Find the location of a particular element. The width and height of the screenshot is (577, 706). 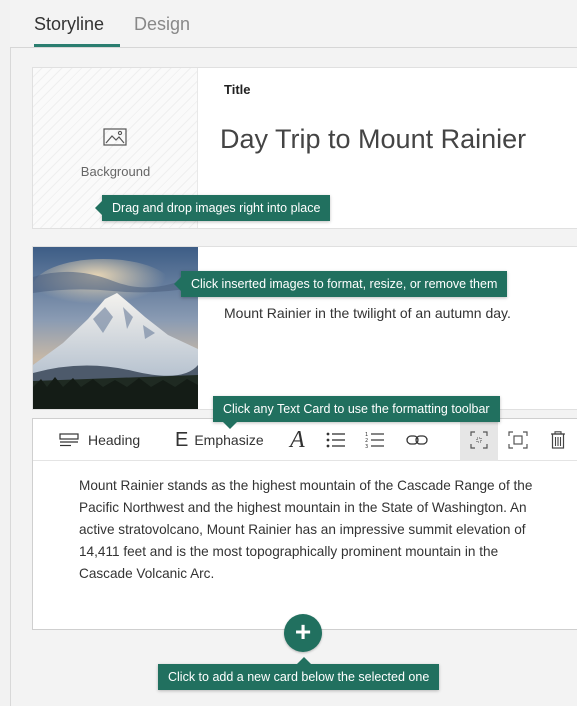

link-button is located at coordinates (417, 440).